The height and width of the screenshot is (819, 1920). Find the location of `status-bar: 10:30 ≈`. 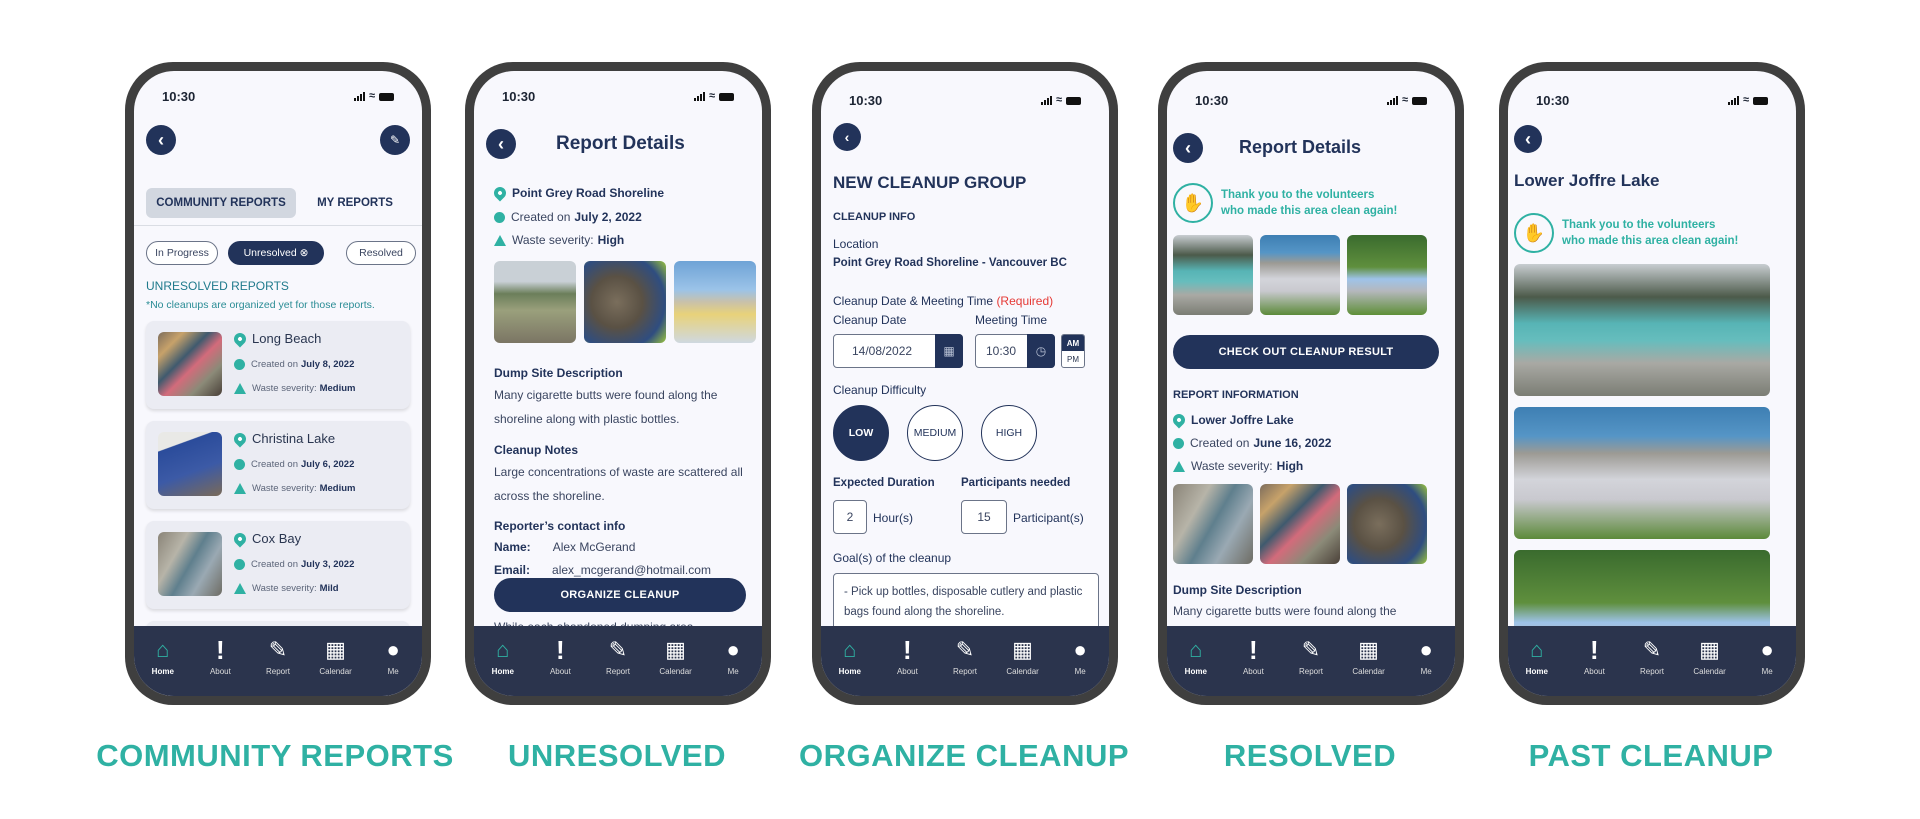

status-bar: 10:30 ≈ is located at coordinates (278, 96).